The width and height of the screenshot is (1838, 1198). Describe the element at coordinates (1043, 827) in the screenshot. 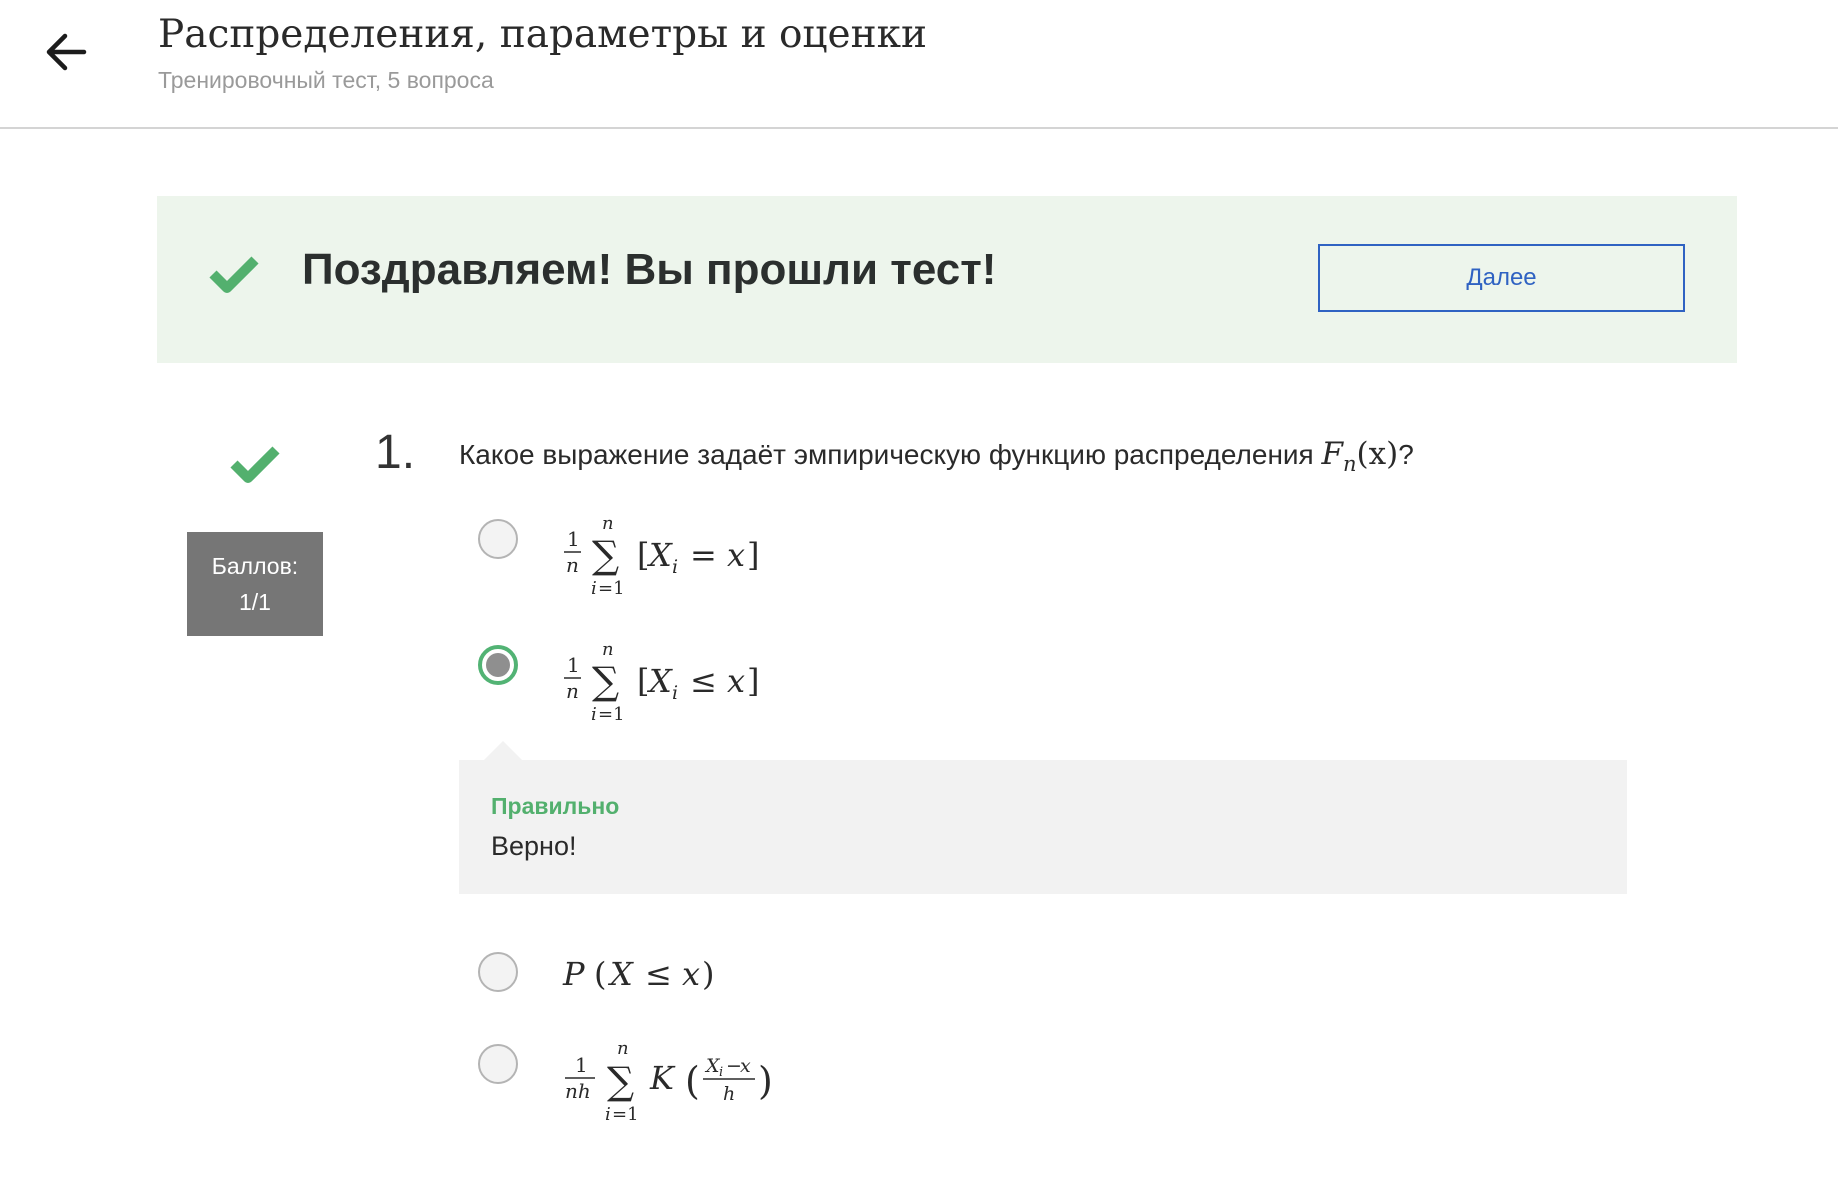

I see `feedback-box: Правильно Верно!` at that location.